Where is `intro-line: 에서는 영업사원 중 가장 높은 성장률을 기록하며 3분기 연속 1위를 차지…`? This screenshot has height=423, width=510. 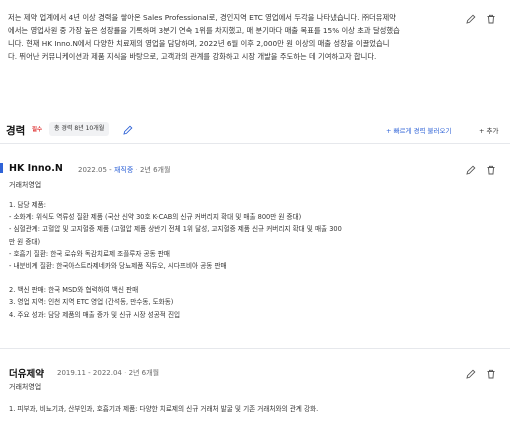
intro-line: 에서는 영업사원 중 가장 높은 성장률을 기록하며 3분기 연속 1위를 차지… is located at coordinates (204, 30).